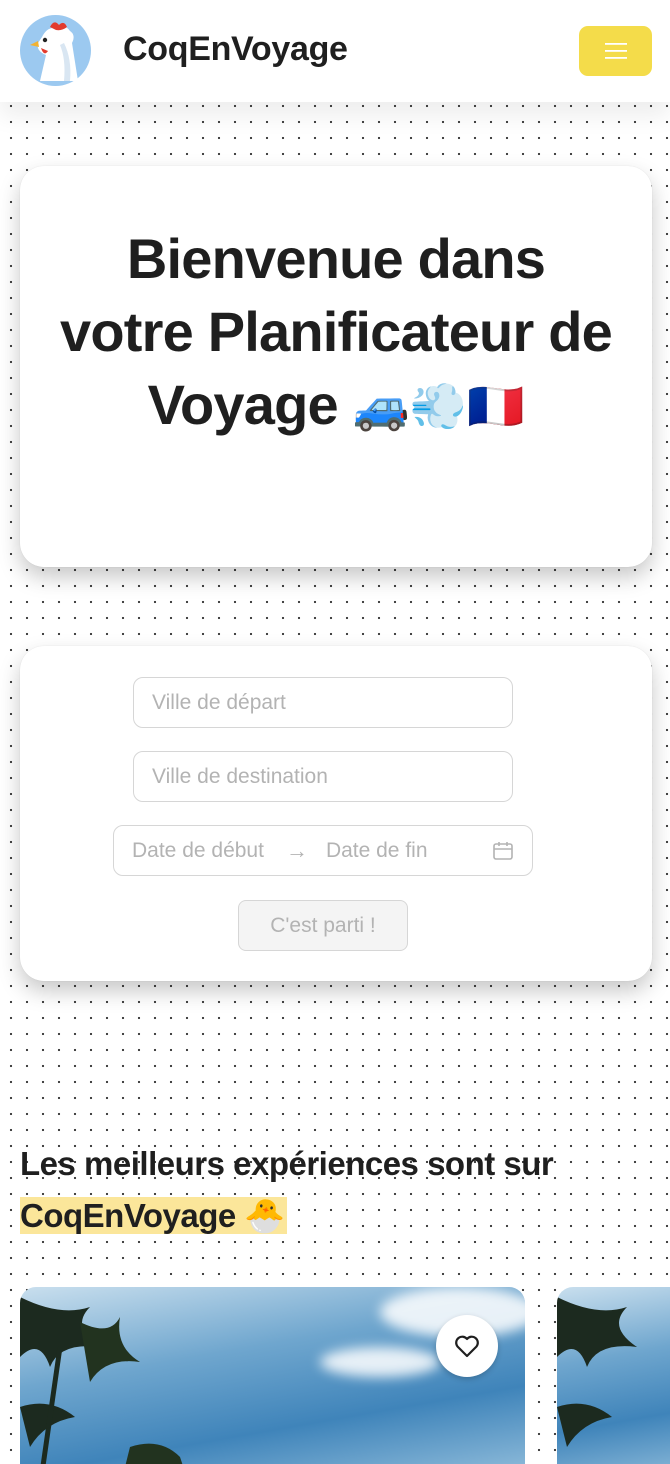  I want to click on heart-icon, so click(467, 1346).